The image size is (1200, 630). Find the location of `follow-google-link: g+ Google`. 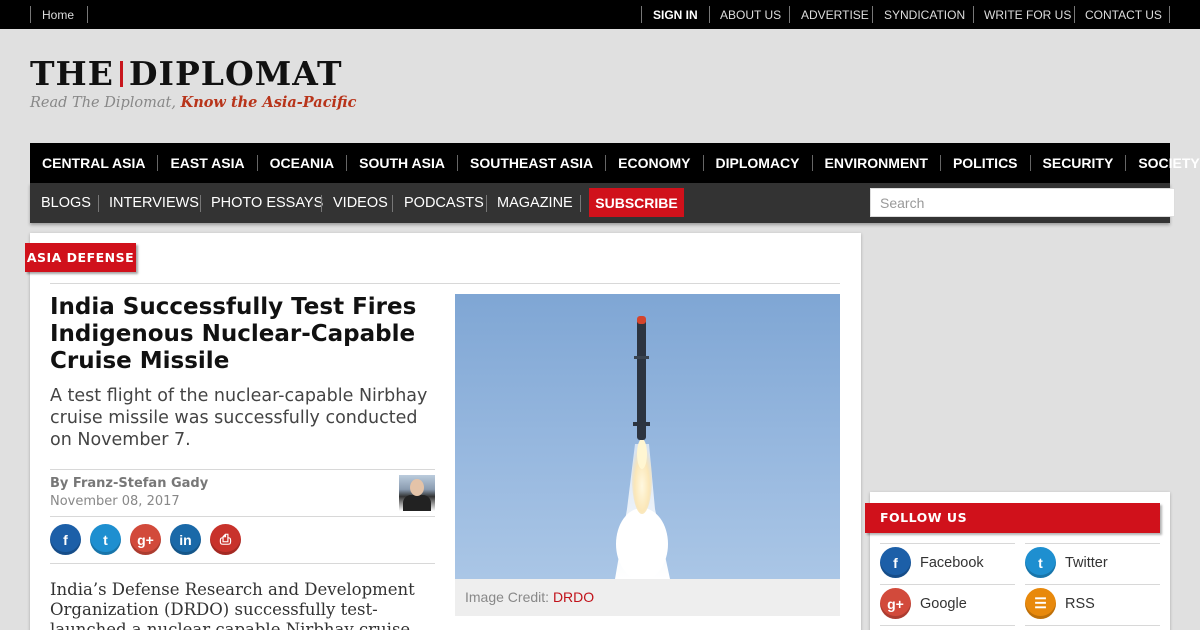

follow-google-link: g+ Google is located at coordinates (923, 603).